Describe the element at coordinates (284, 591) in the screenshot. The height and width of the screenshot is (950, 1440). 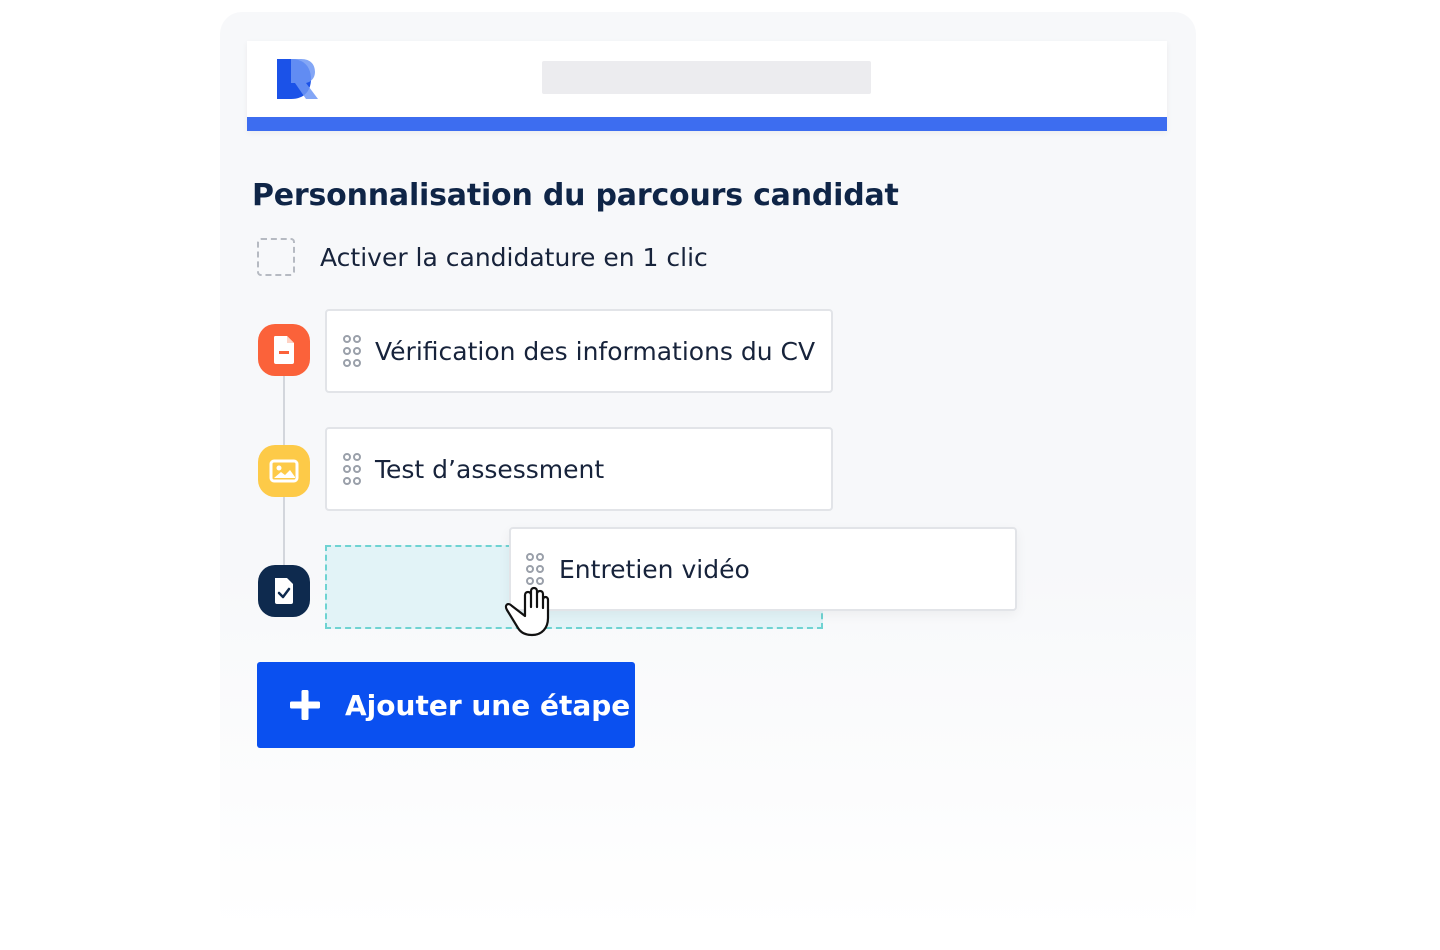
I see `checklist-icon` at that location.